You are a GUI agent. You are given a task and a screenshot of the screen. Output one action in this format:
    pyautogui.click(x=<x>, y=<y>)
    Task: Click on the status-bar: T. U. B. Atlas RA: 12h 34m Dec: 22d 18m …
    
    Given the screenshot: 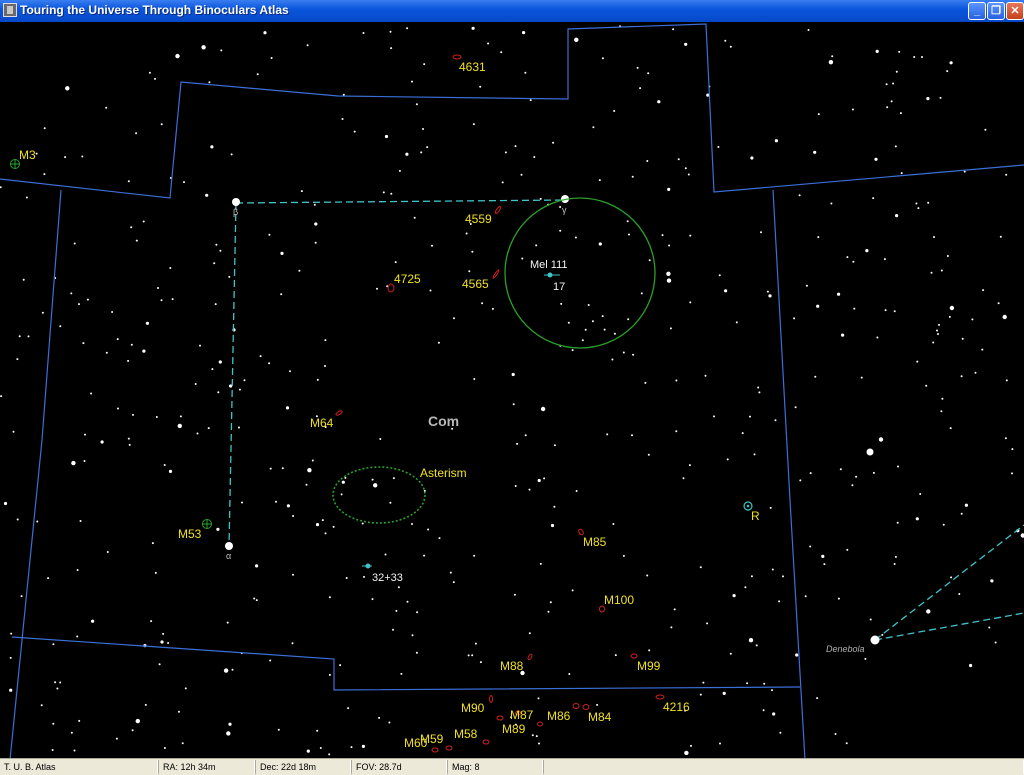 What is the action you would take?
    pyautogui.click(x=512, y=766)
    